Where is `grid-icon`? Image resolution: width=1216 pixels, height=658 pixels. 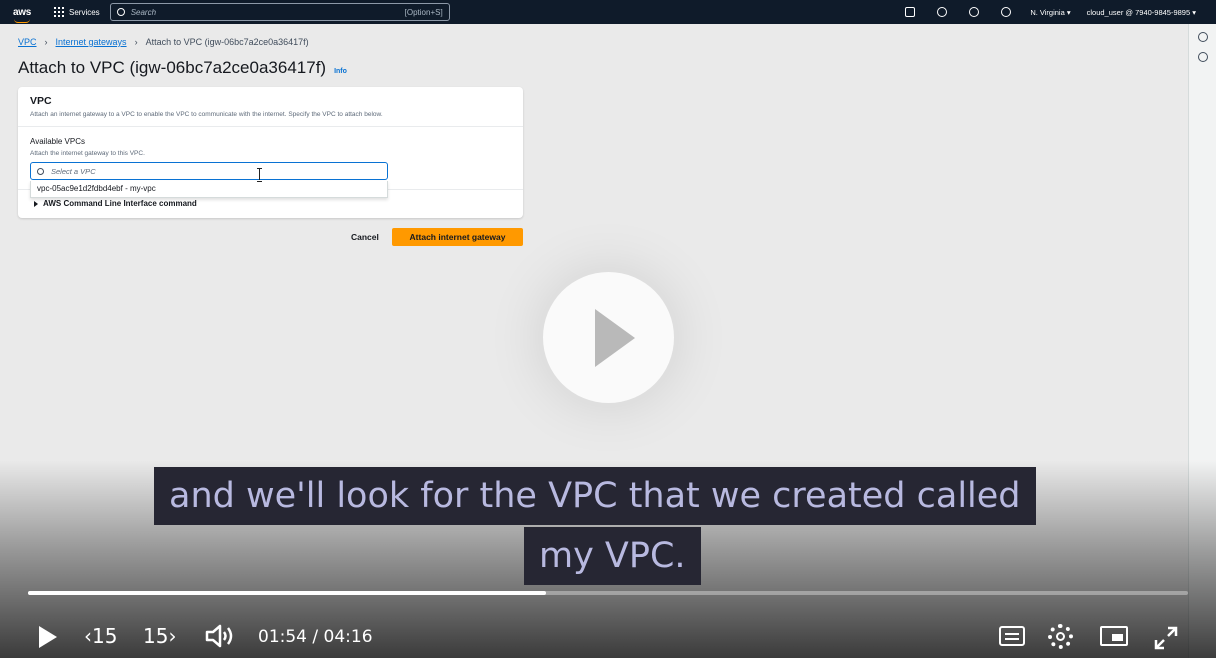
grid-icon is located at coordinates (59, 12).